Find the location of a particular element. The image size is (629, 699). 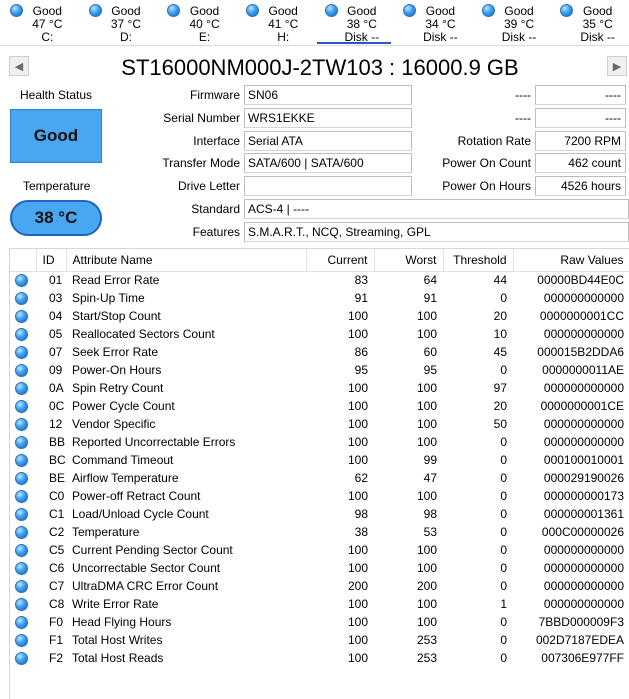

attribute-name-column-header: Attribute Name is located at coordinates (186, 260).